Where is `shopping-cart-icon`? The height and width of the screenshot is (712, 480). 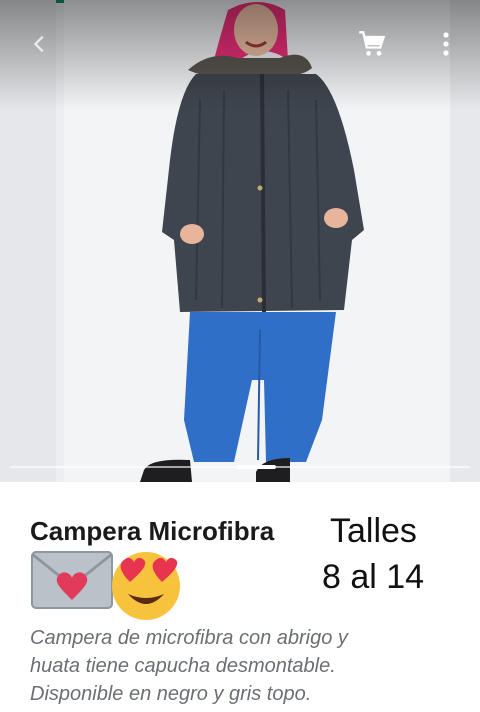 shopping-cart-icon is located at coordinates (372, 43).